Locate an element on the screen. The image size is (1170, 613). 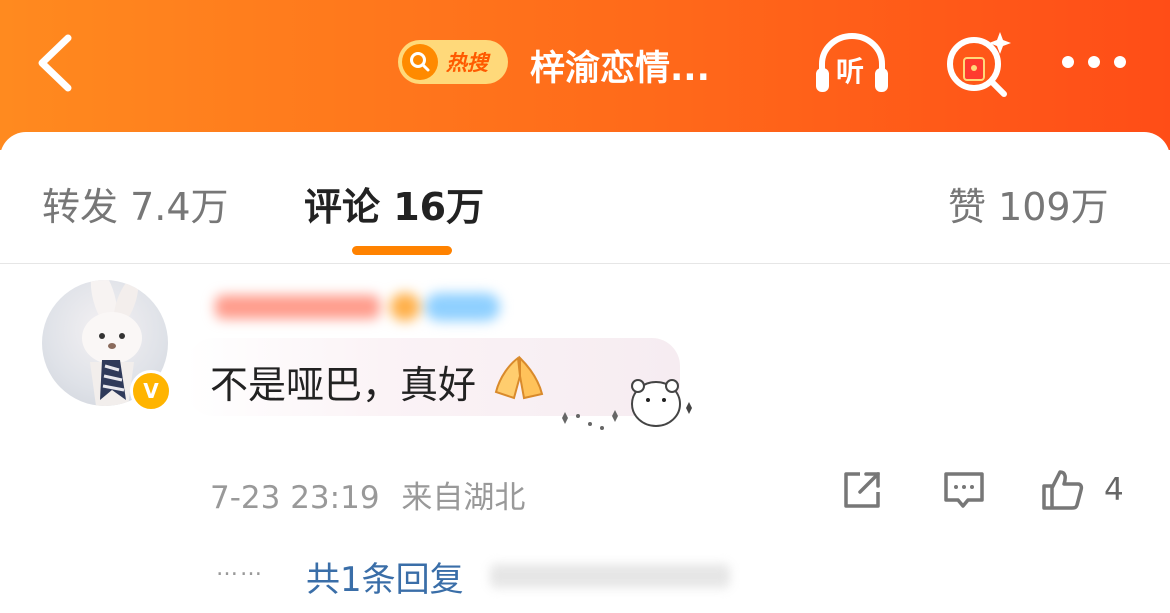
back-arrow-icon is located at coordinates (60, 63).